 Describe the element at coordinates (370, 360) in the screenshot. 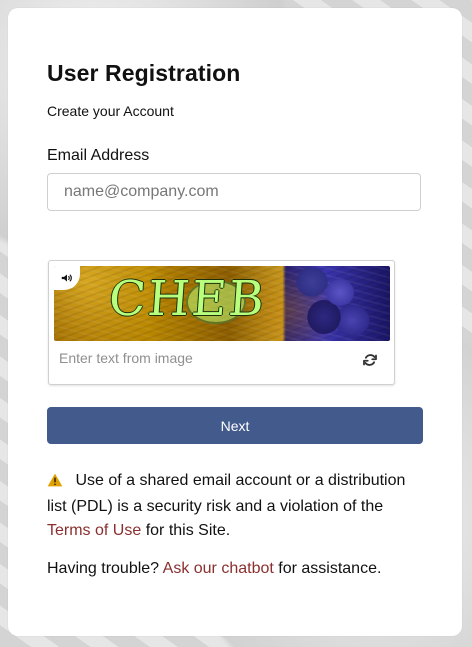

I see `refresh-icon` at that location.